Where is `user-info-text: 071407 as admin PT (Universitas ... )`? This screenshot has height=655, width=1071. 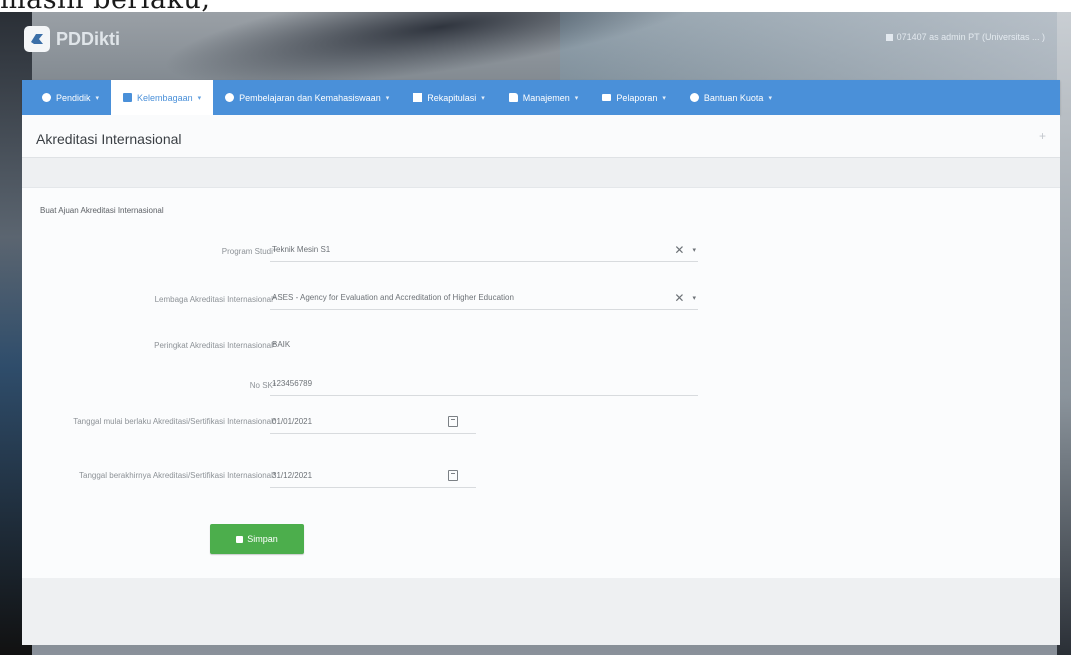
user-info-text: 071407 as admin PT (Universitas ... ) is located at coordinates (970, 37).